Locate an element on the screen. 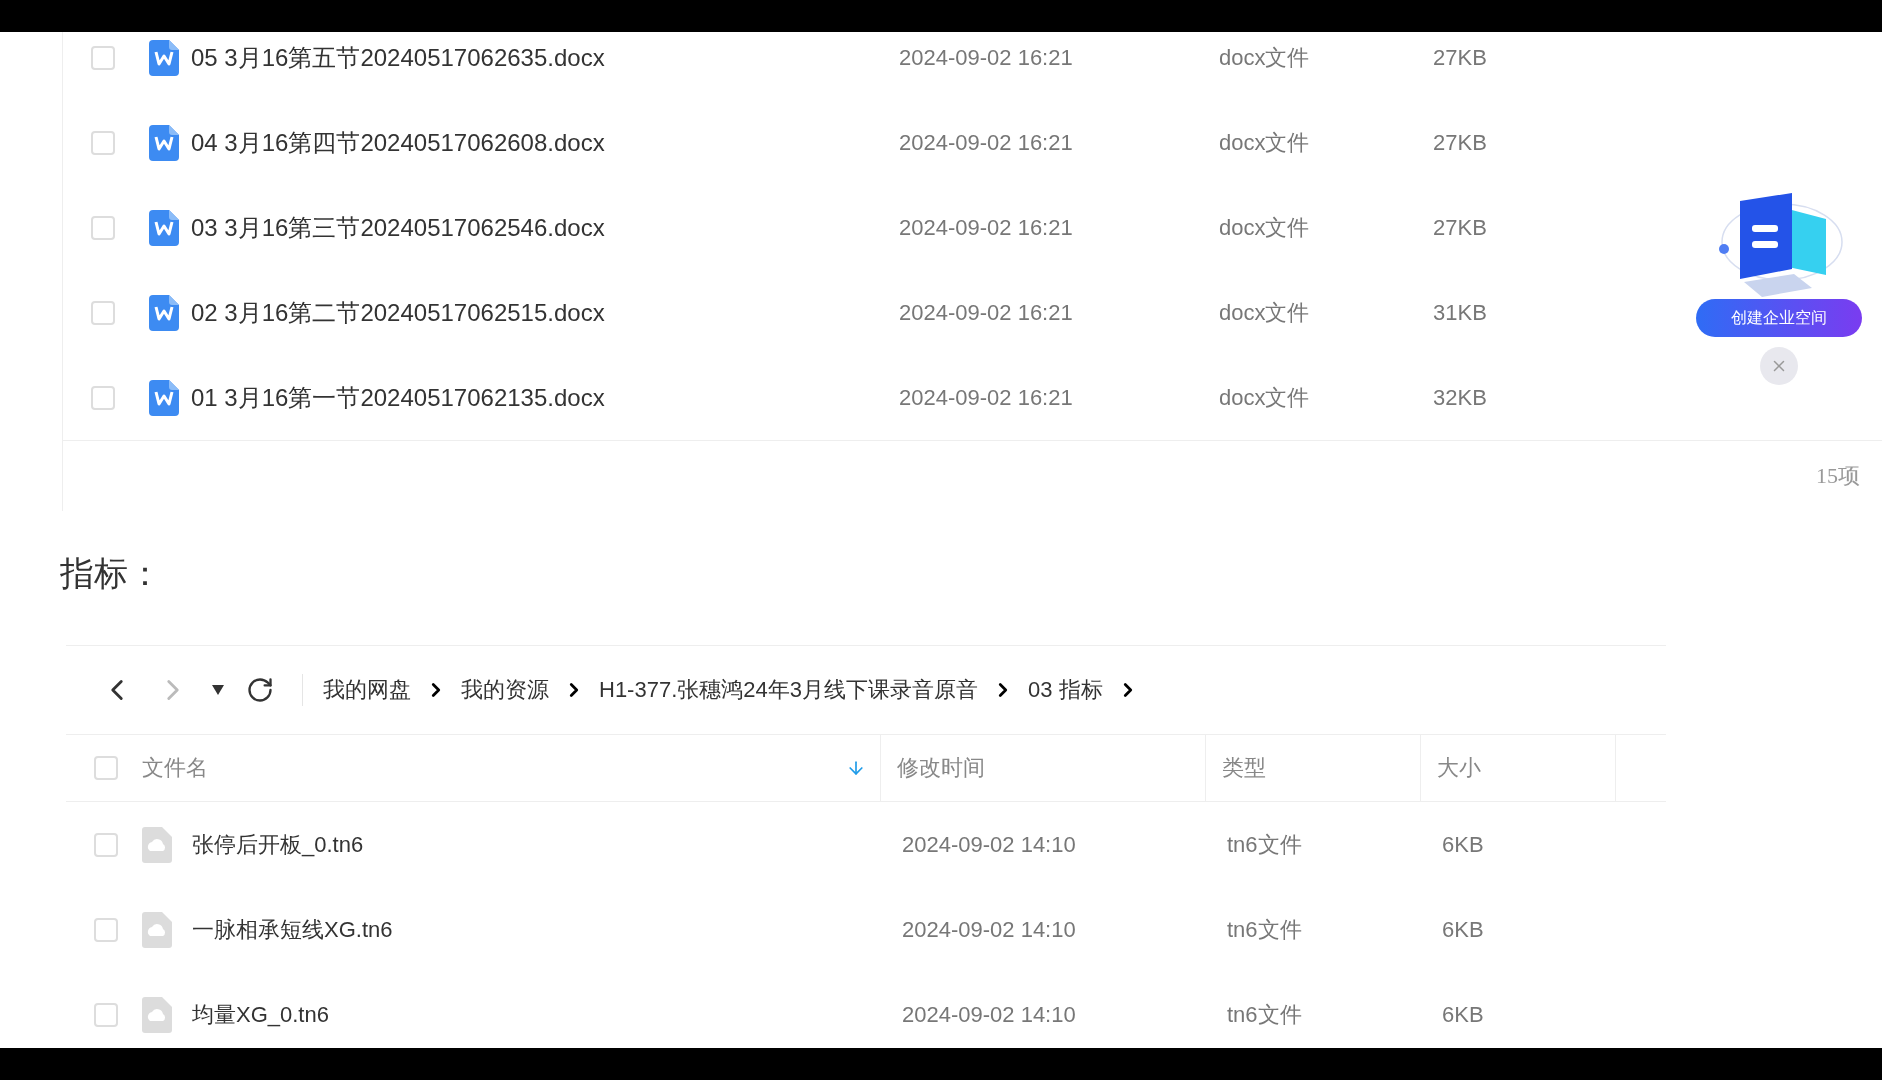 This screenshot has width=1882, height=1080. column-header: 文件名 is located at coordinates (499, 768).